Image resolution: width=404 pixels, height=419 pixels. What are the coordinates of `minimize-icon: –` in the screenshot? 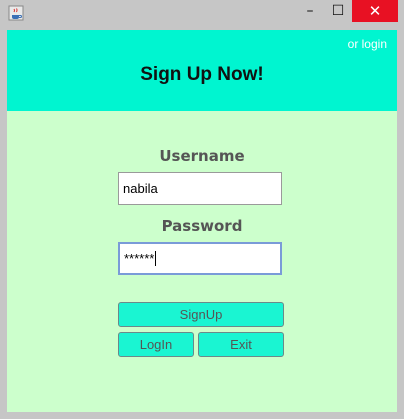 It's located at (310, 11).